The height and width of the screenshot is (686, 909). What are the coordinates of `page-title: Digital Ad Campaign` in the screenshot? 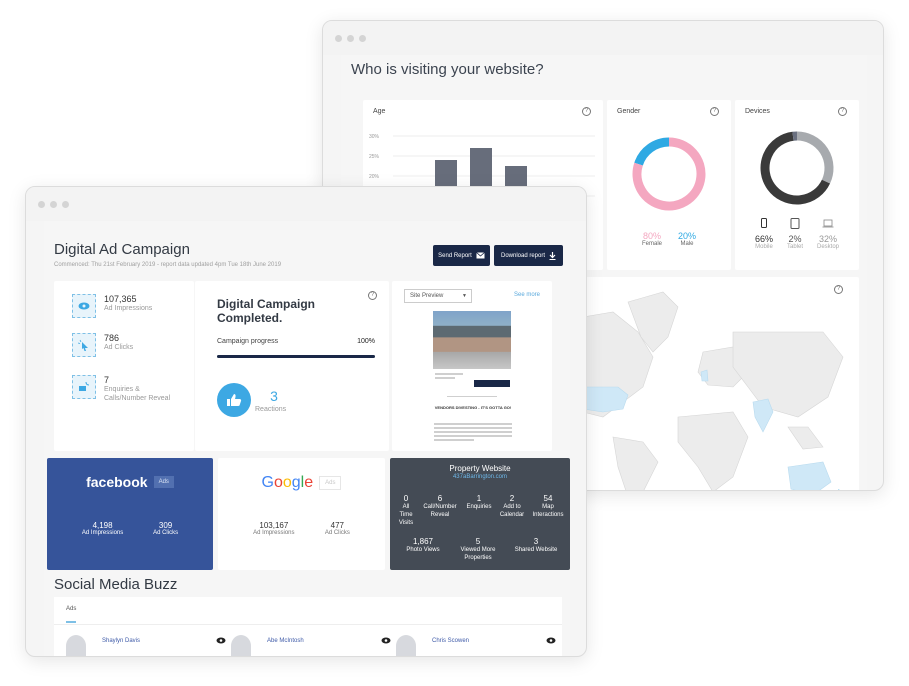 It's located at (122, 249).